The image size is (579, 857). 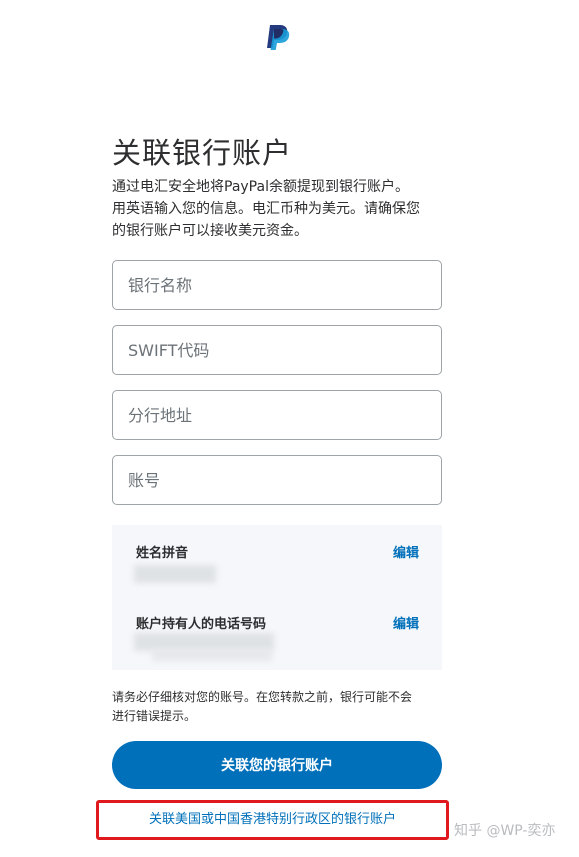 I want to click on account-holder-info-panel: 姓名拼音 编辑 账户持有人的电话号码 编辑, so click(x=277, y=597).